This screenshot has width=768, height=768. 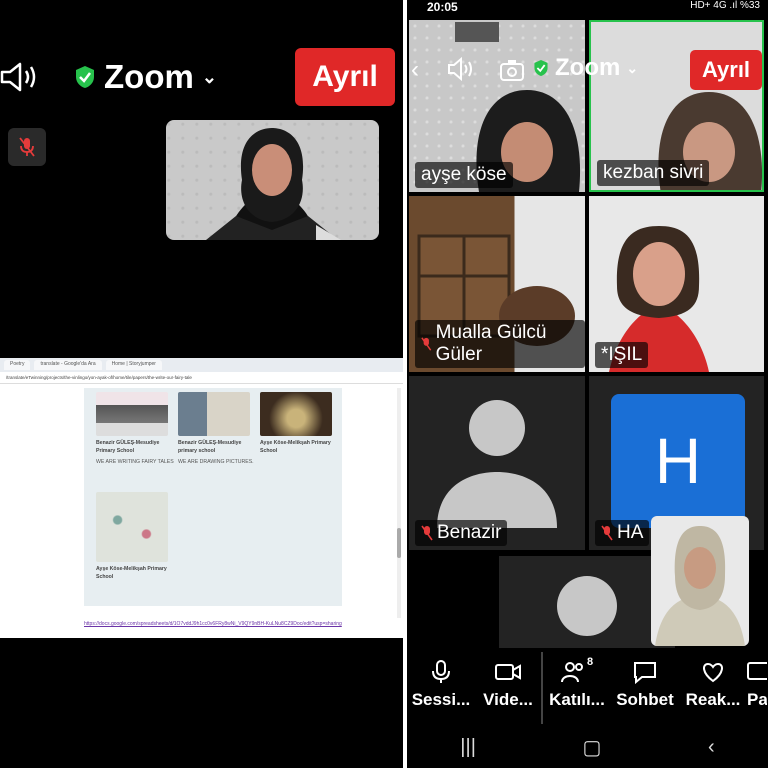 What do you see at coordinates (757, 671) in the screenshot?
I see `share-screen-icon` at bounding box center [757, 671].